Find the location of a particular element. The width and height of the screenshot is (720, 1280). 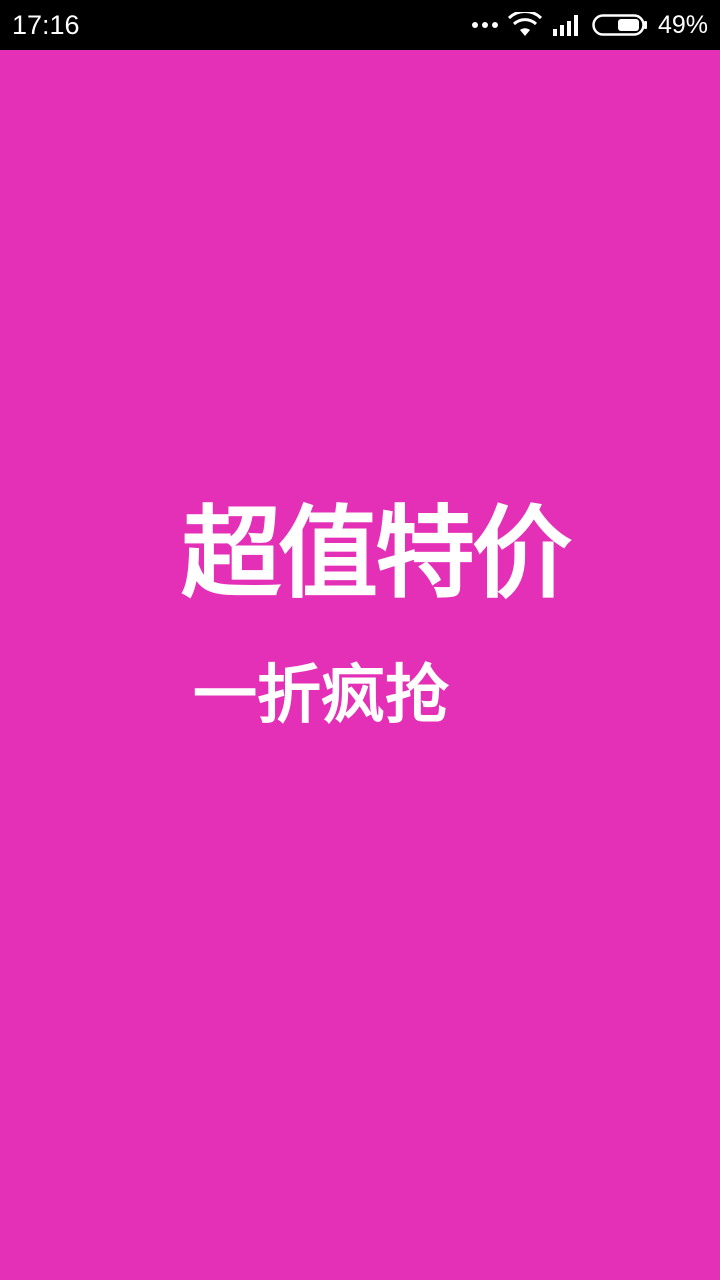

signal-icon is located at coordinates (565, 25).